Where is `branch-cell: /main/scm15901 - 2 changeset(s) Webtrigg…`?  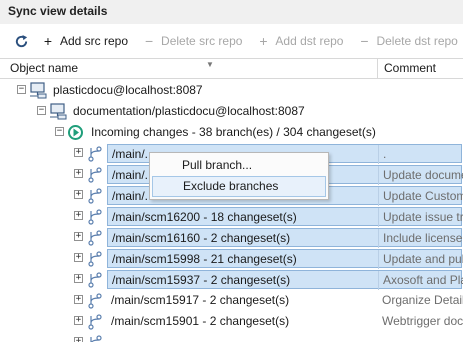
branch-cell: /main/scm15901 - 2 changeset(s) Webtrigg… is located at coordinates (285, 321).